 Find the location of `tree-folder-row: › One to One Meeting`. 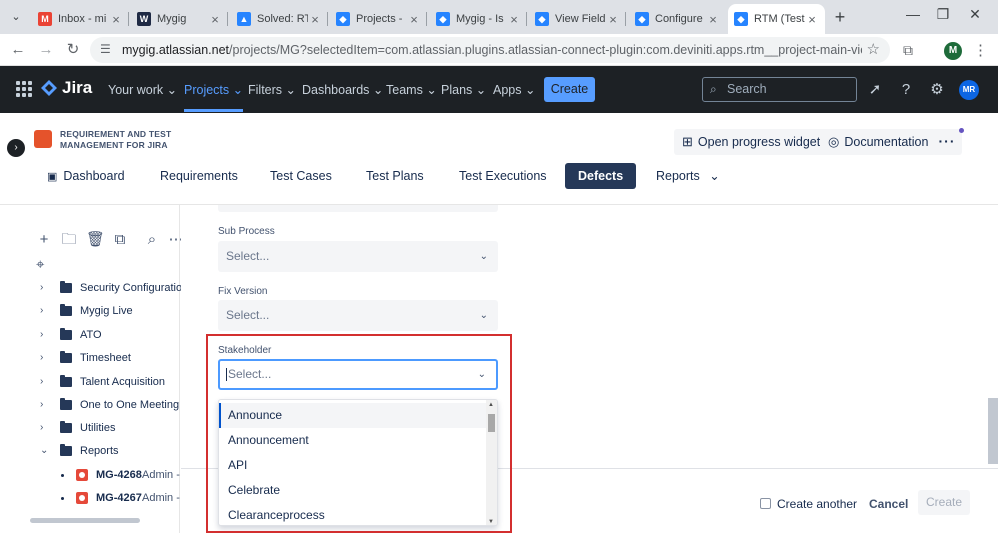

tree-folder-row: › One to One Meeting is located at coordinates (90, 406).